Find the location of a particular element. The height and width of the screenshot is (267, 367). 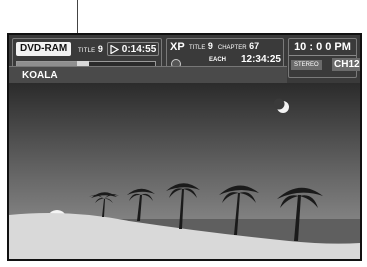

each-label: EACH is located at coordinates (218, 60).